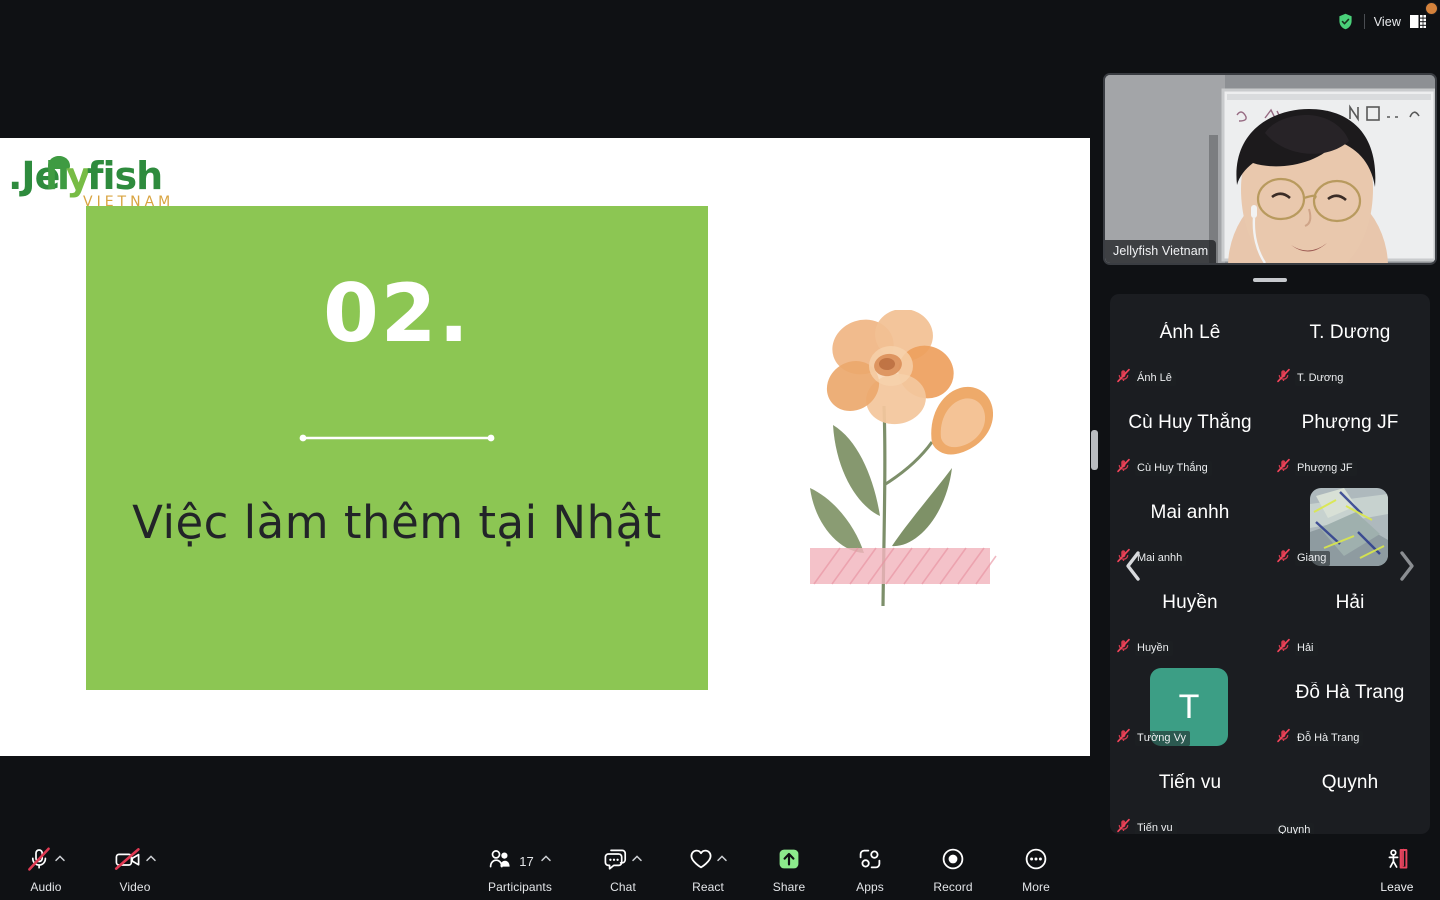  I want to click on camera-muted-icon, so click(128, 861).